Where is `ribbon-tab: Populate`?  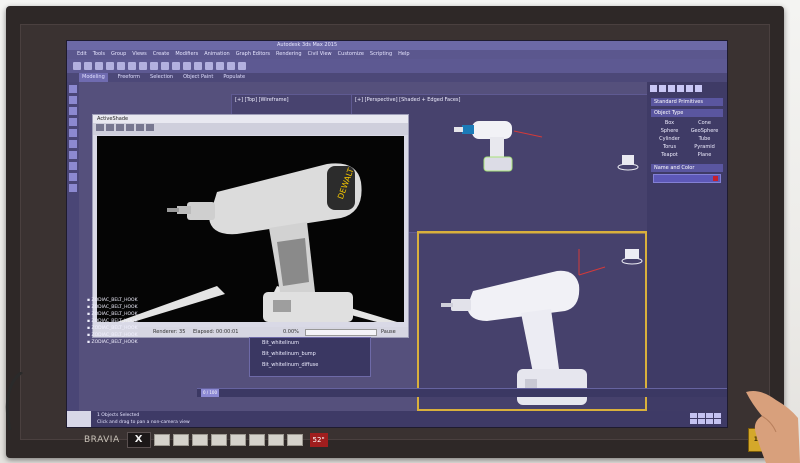
ribbon-tab: Populate is located at coordinates (234, 77).